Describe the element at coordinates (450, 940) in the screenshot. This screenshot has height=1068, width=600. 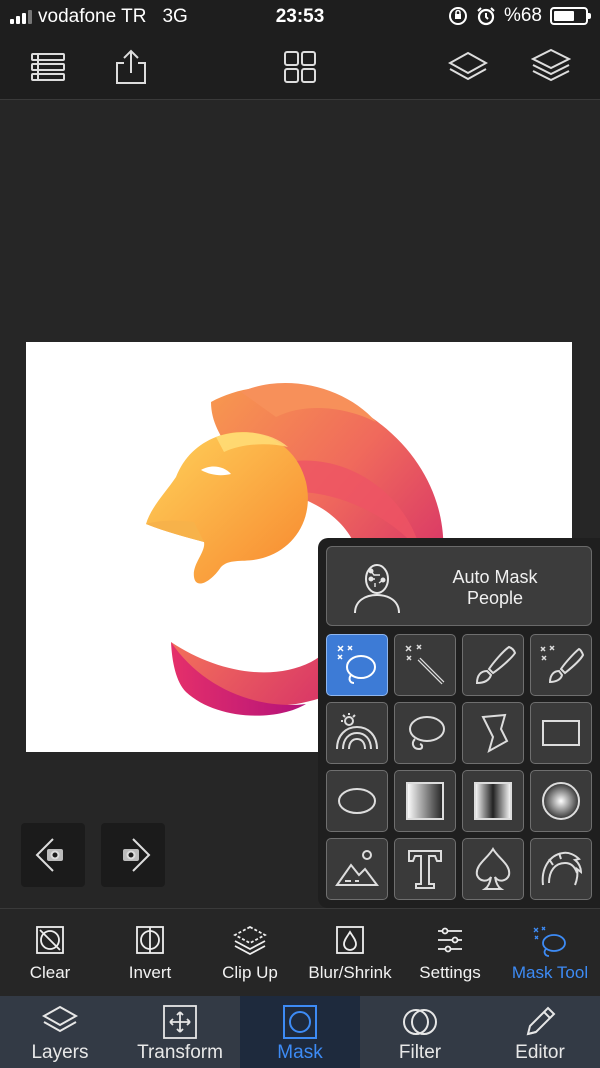
I see `sliders-icon` at that location.